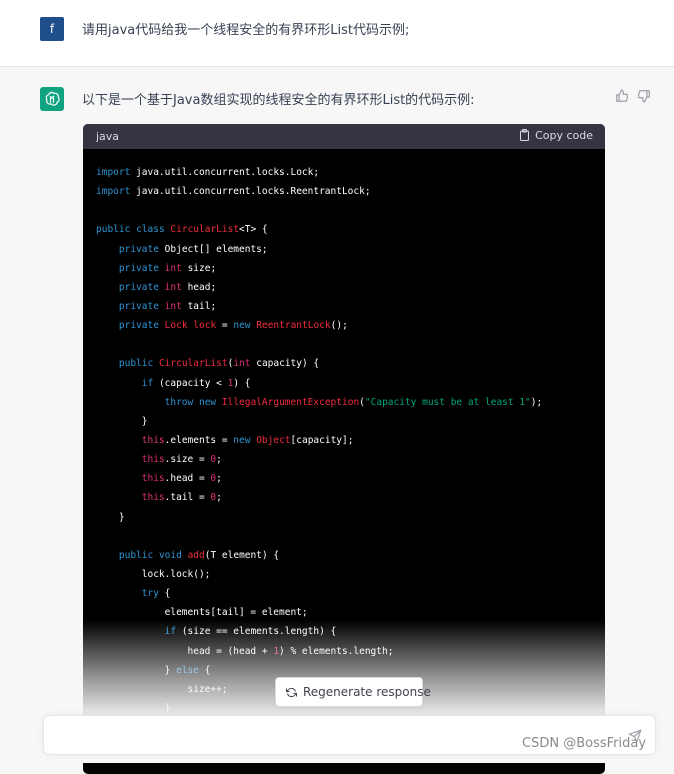 The image size is (674, 774). I want to click on code-line: private Lock lock = new ReentrantLock();, so click(346, 325).